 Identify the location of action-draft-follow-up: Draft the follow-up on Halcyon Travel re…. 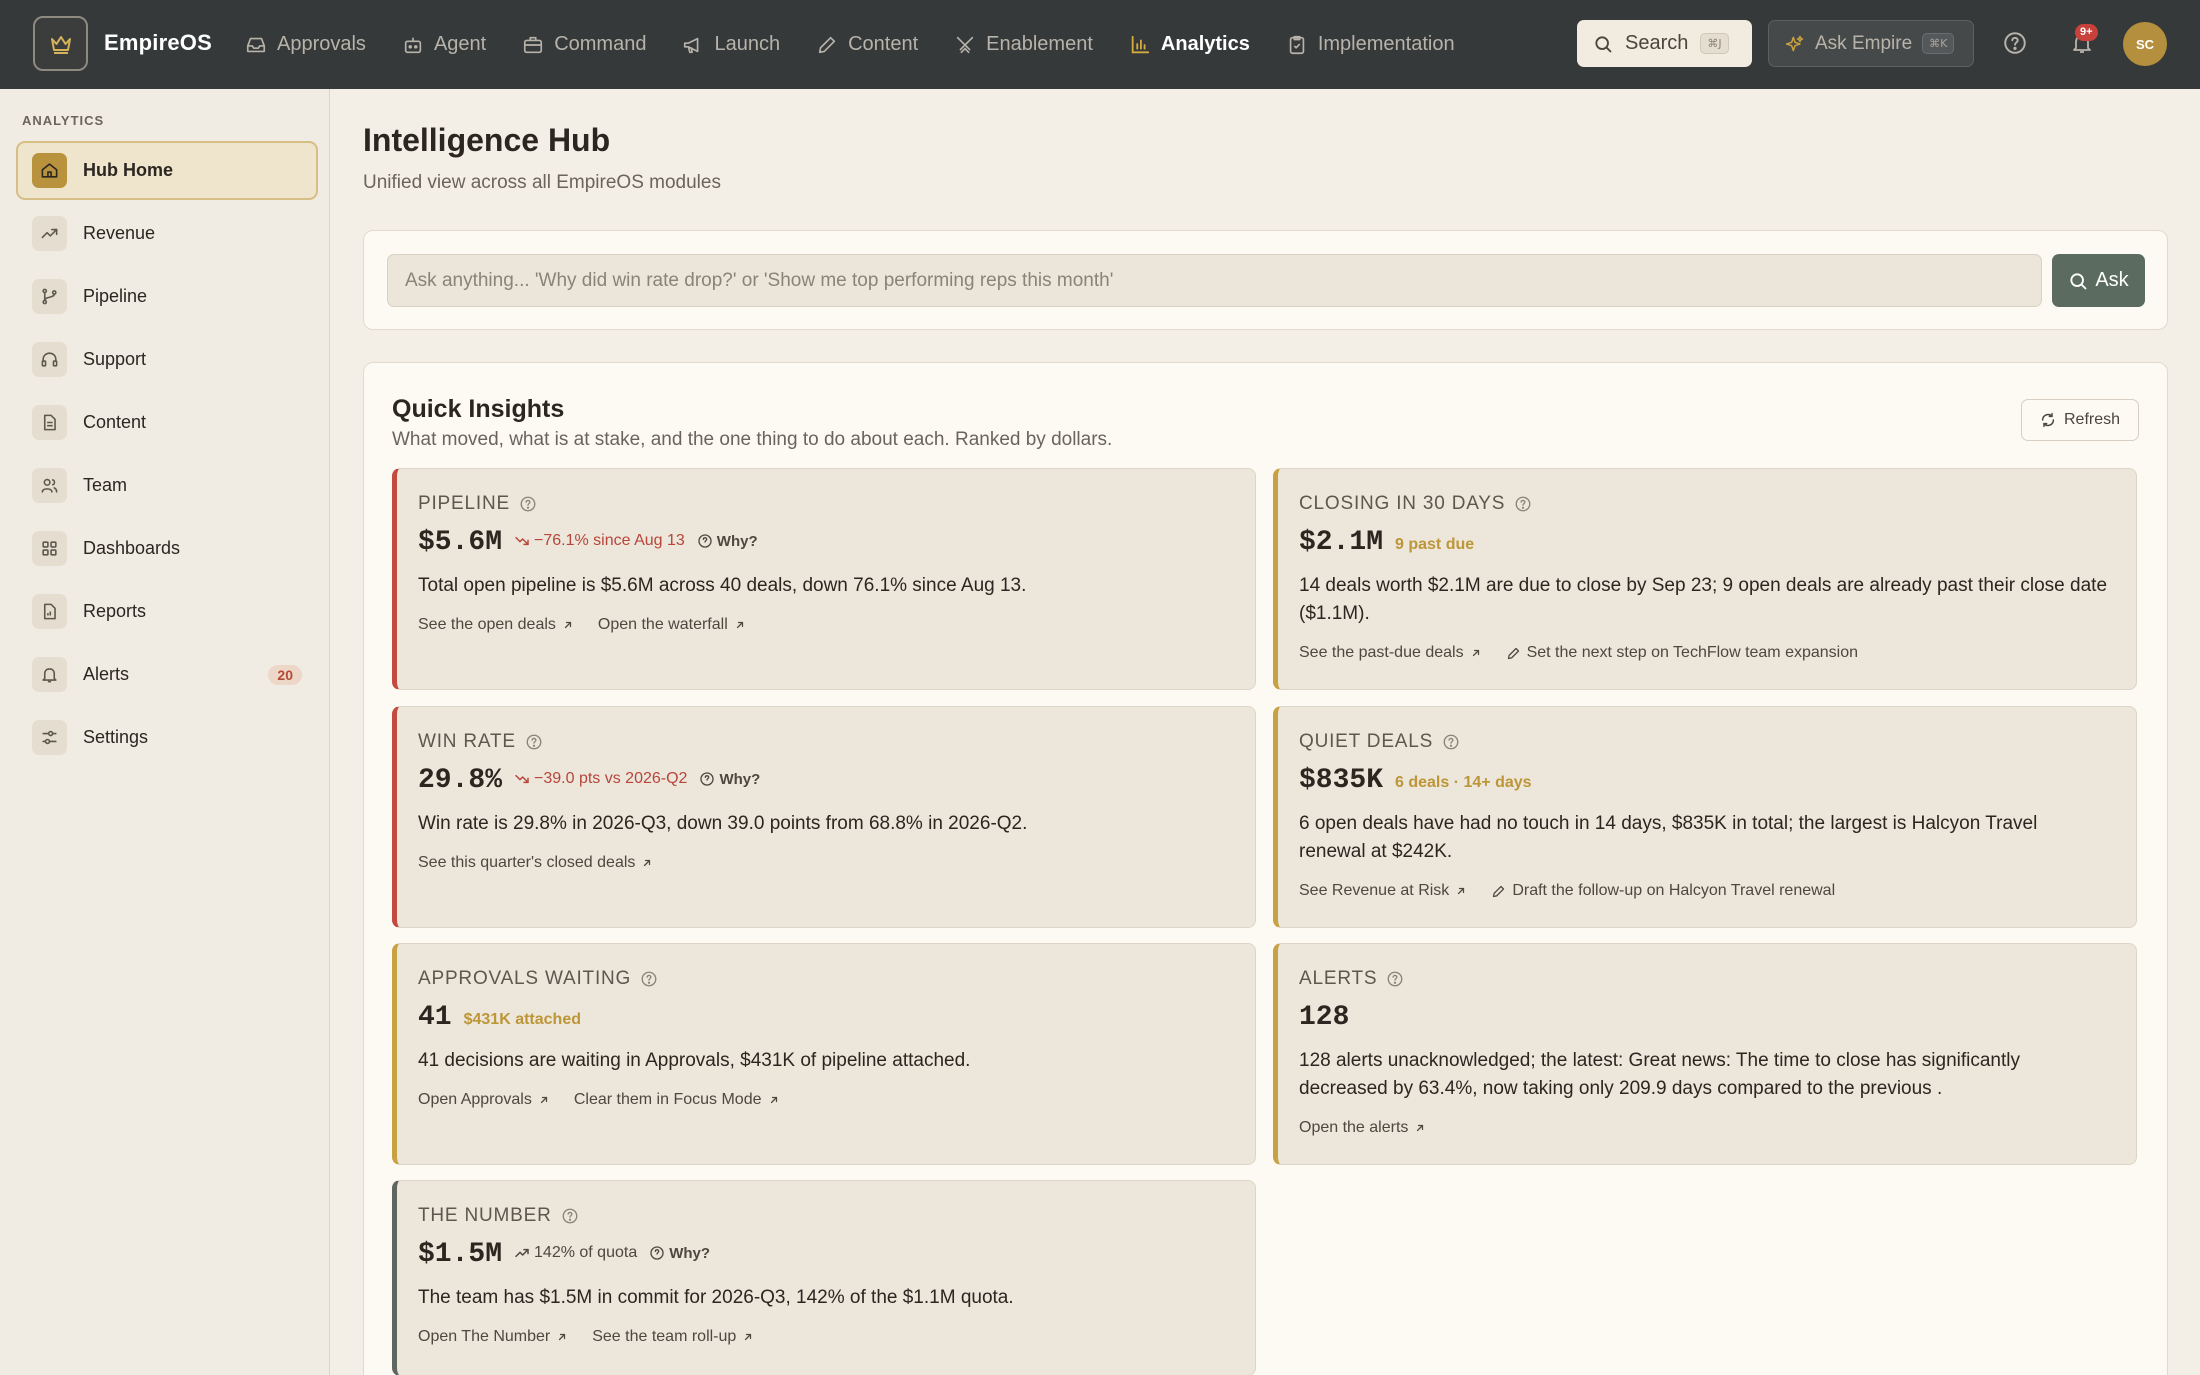
(1663, 891).